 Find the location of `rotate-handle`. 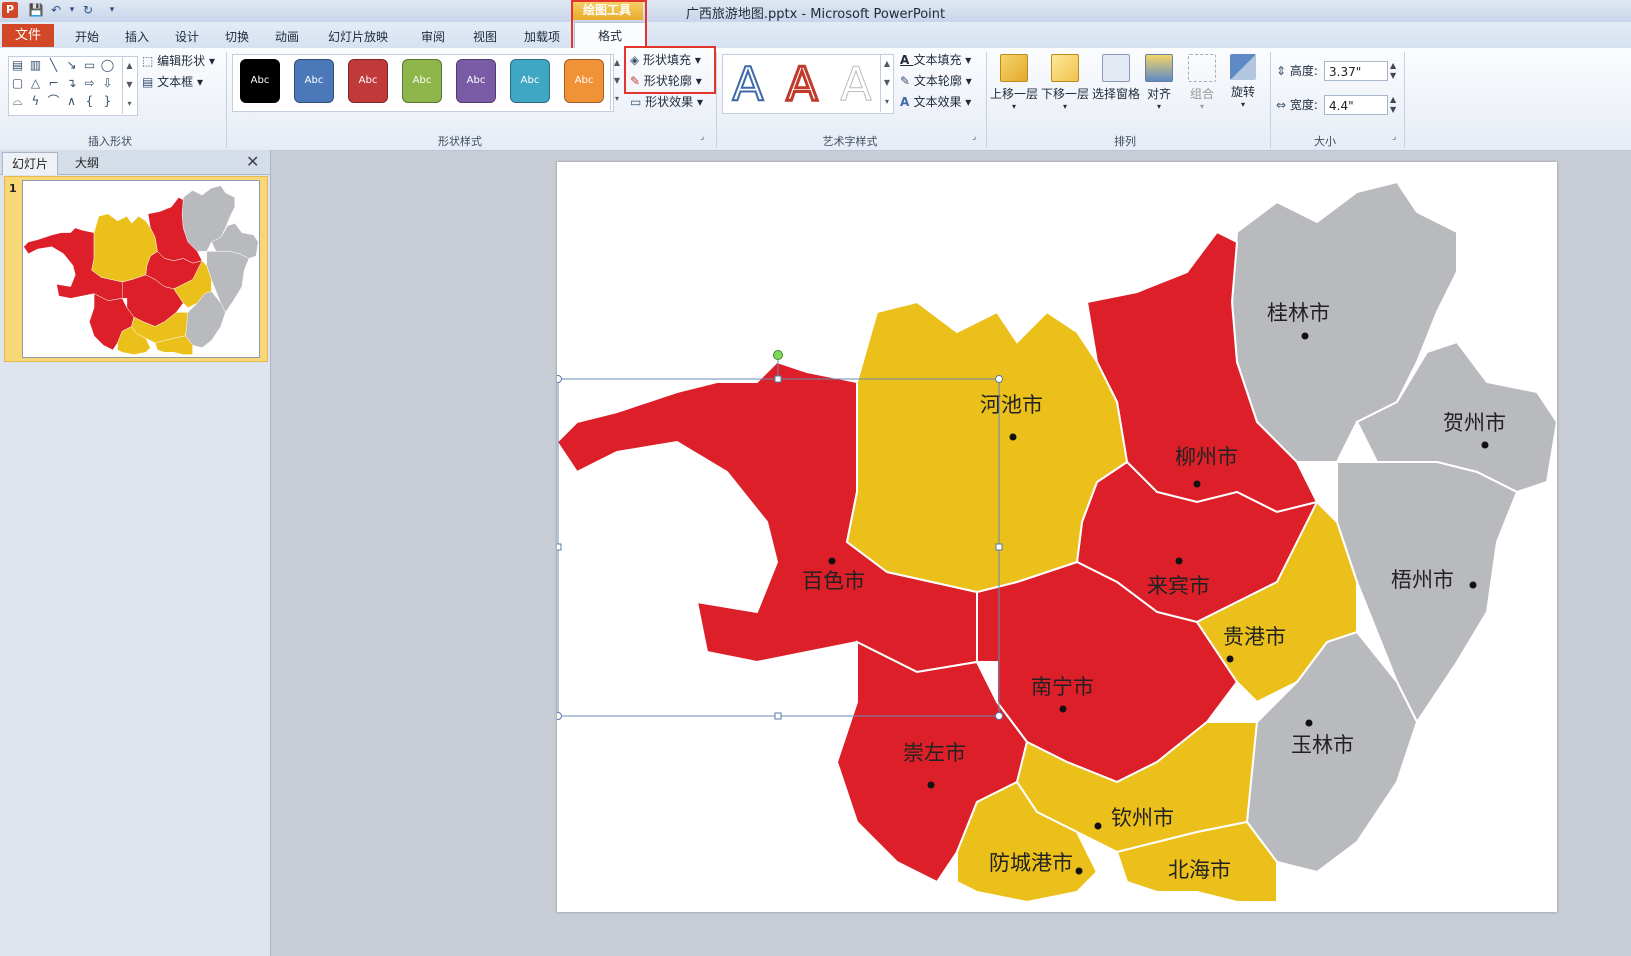

rotate-handle is located at coordinates (778, 355).